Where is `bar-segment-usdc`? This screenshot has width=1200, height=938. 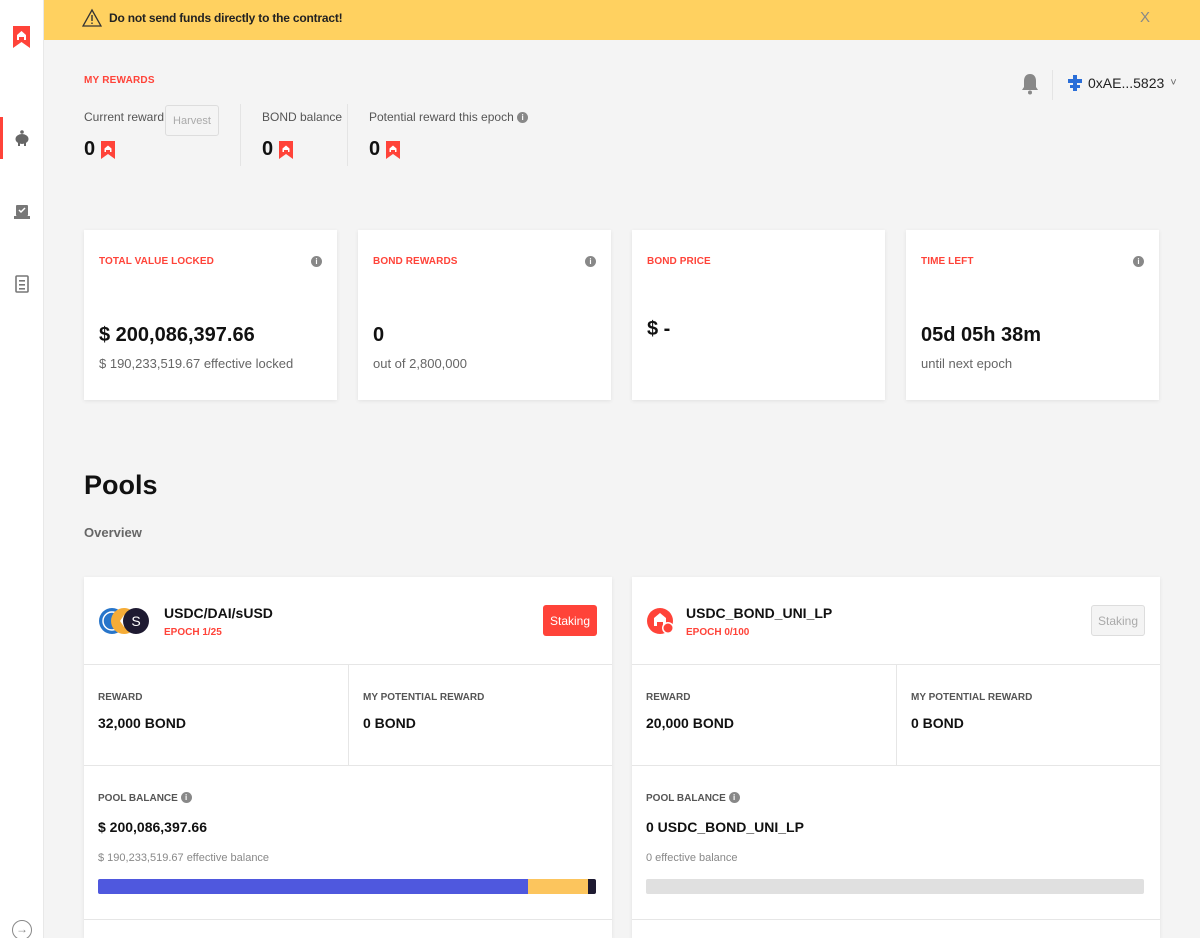
bar-segment-usdc is located at coordinates (313, 886).